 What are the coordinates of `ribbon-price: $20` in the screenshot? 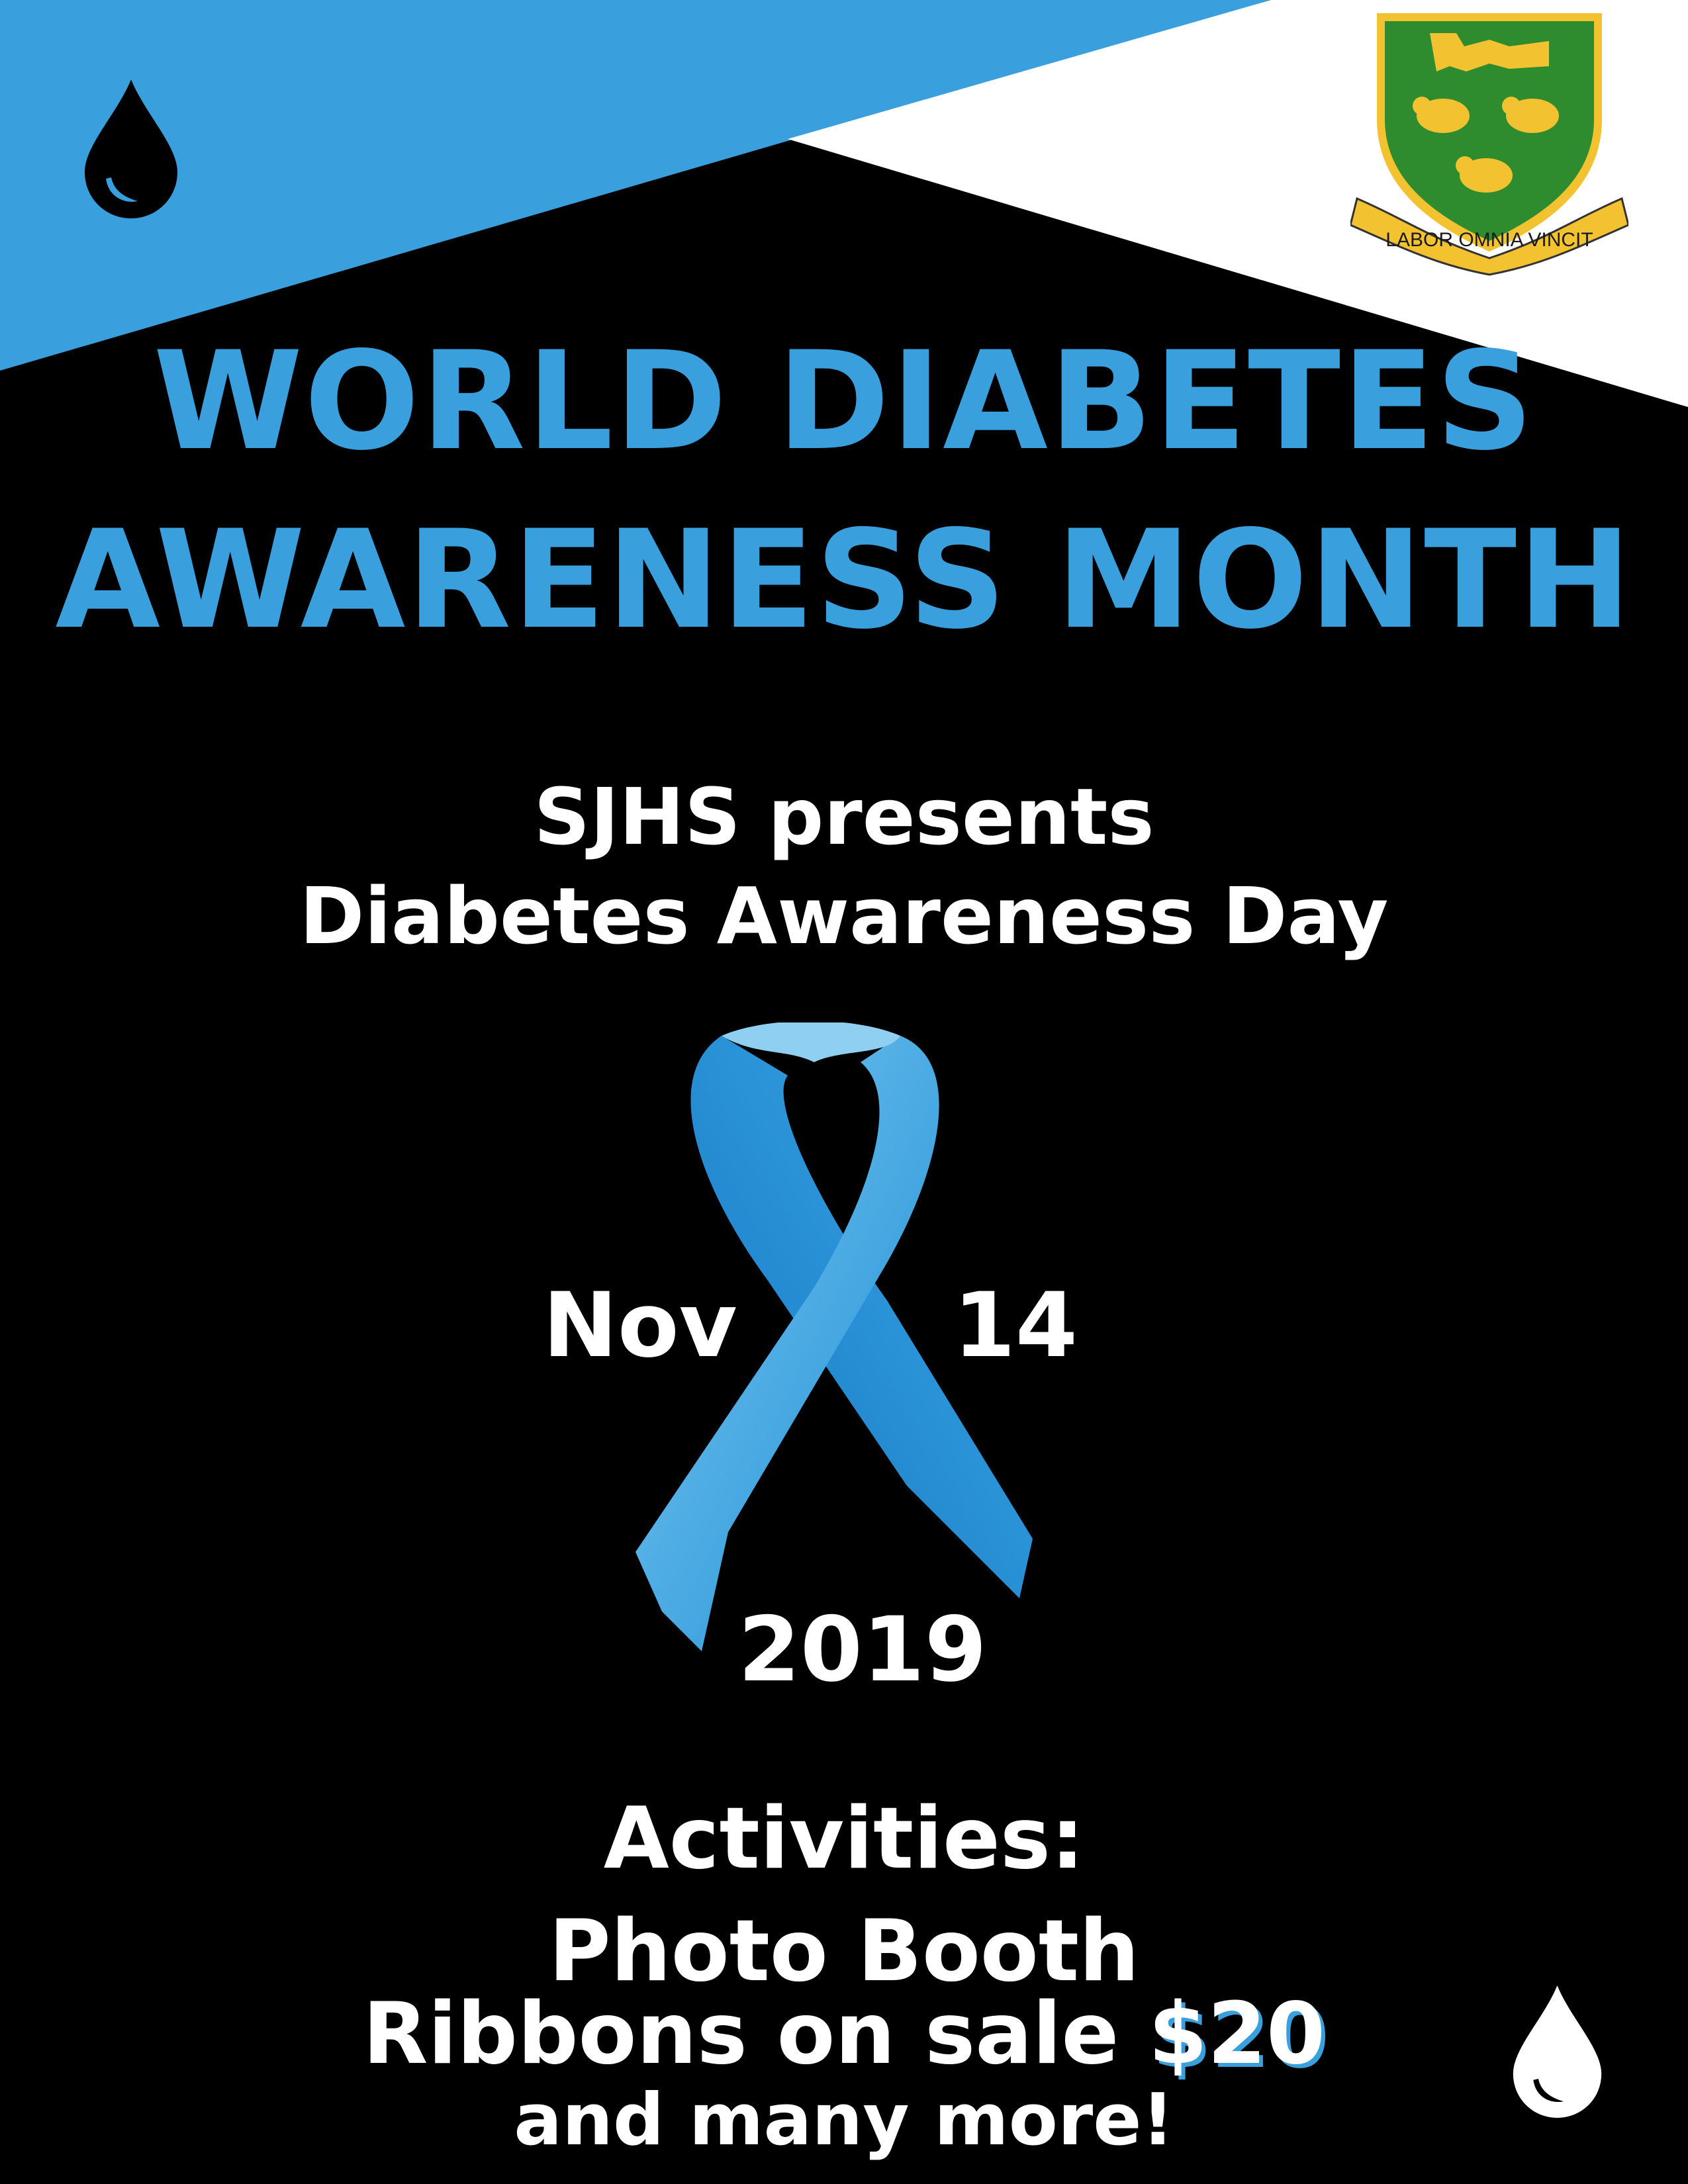 It's located at (1237, 2034).